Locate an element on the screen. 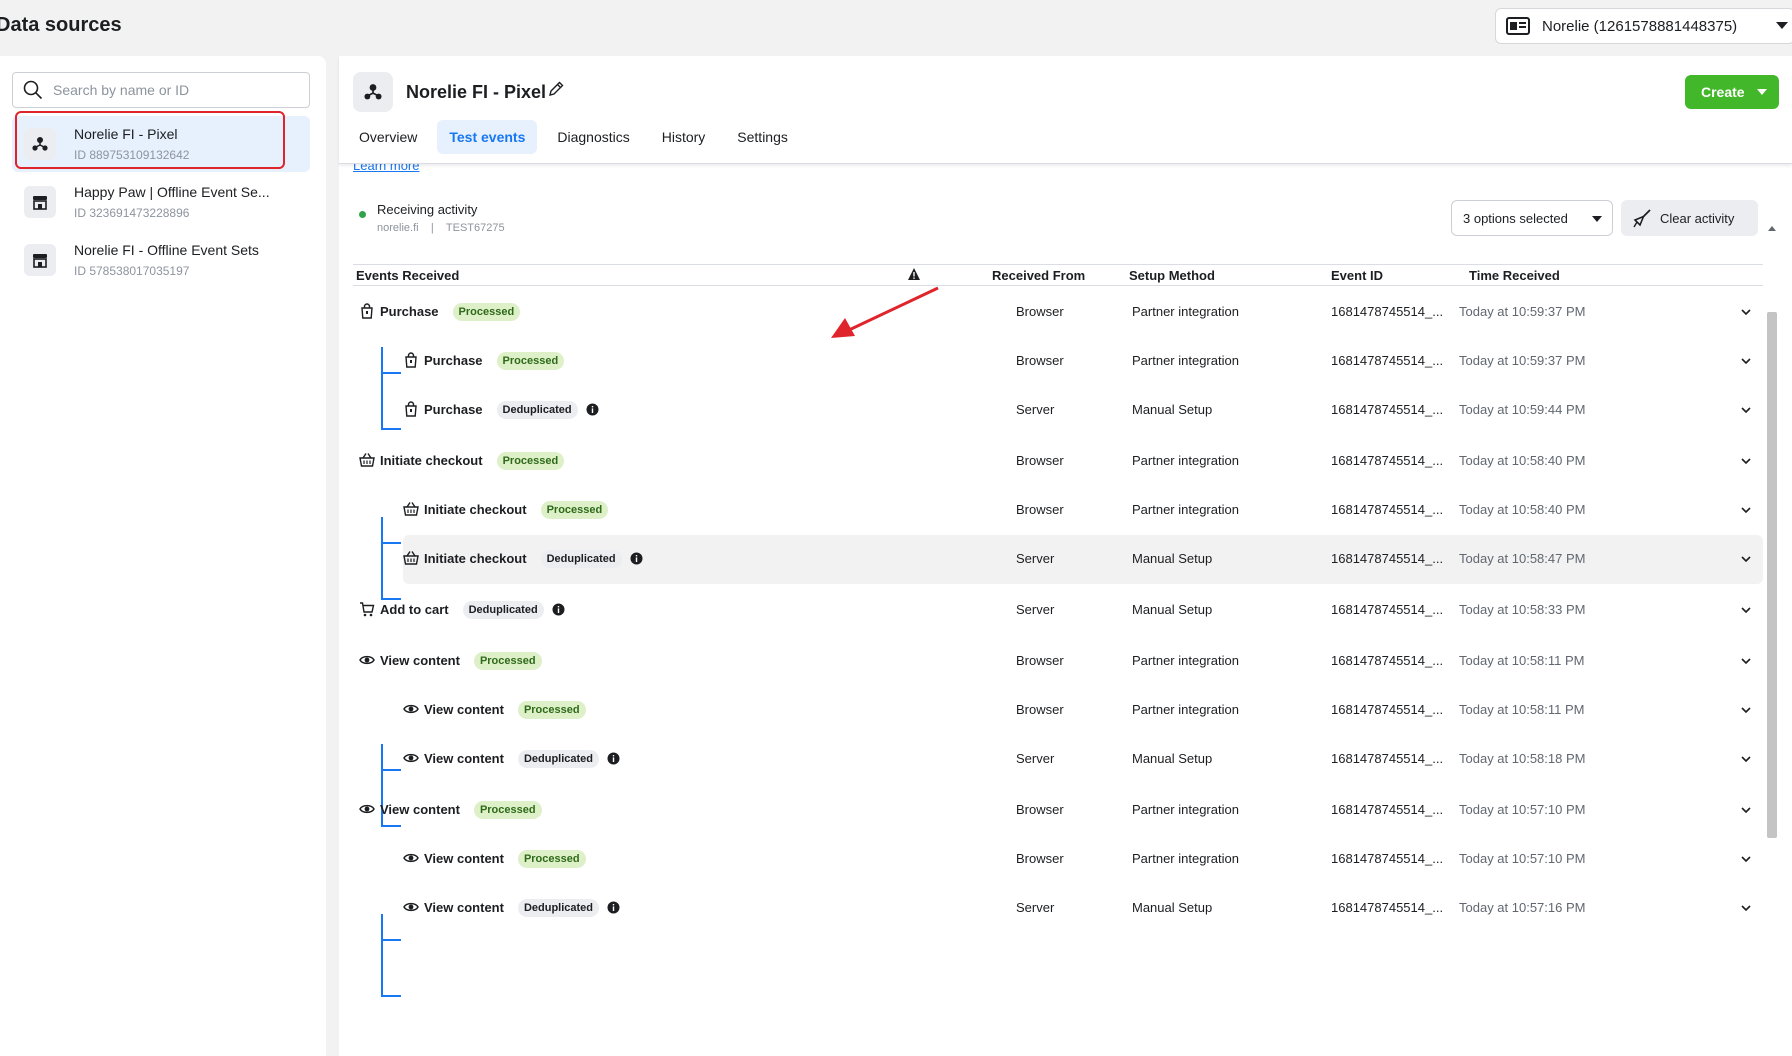 This screenshot has height=1056, width=1792. account-selector: Norelie (1261578881448375) is located at coordinates (1643, 26).